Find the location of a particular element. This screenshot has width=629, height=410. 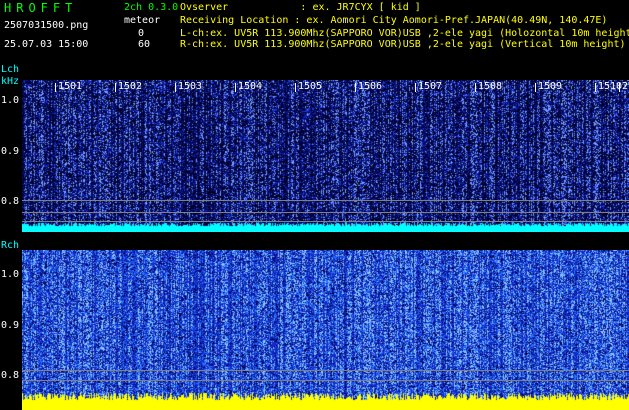

time-label: 1509 is located at coordinates (550, 86).